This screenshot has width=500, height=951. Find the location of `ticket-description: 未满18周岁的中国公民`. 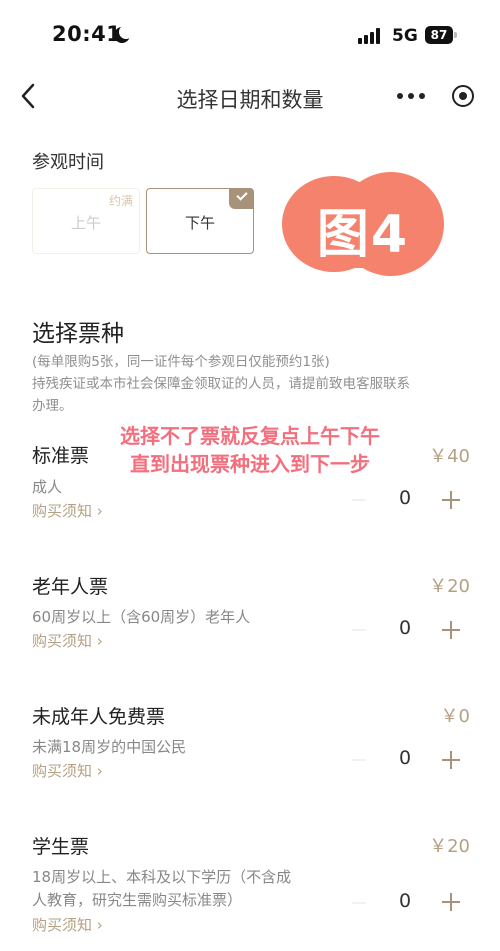

ticket-description: 未满18周岁的中国公民 is located at coordinates (109, 747).